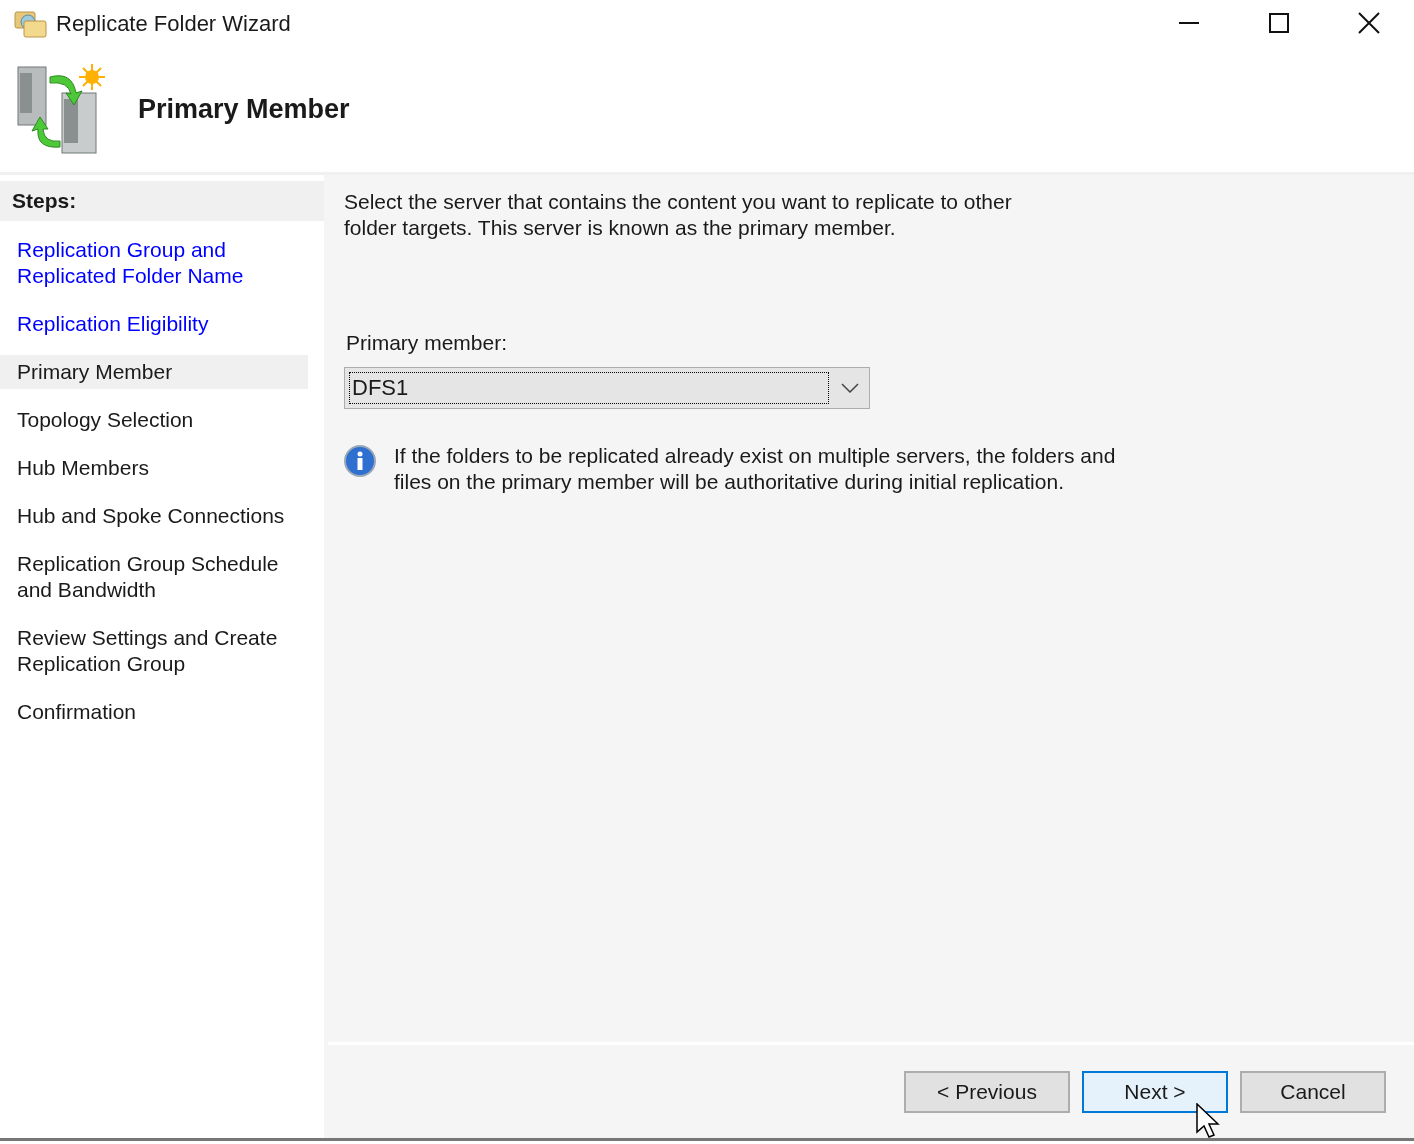  Describe the element at coordinates (151, 516) in the screenshot. I see `step-item: Hub and Spoke Connections` at that location.